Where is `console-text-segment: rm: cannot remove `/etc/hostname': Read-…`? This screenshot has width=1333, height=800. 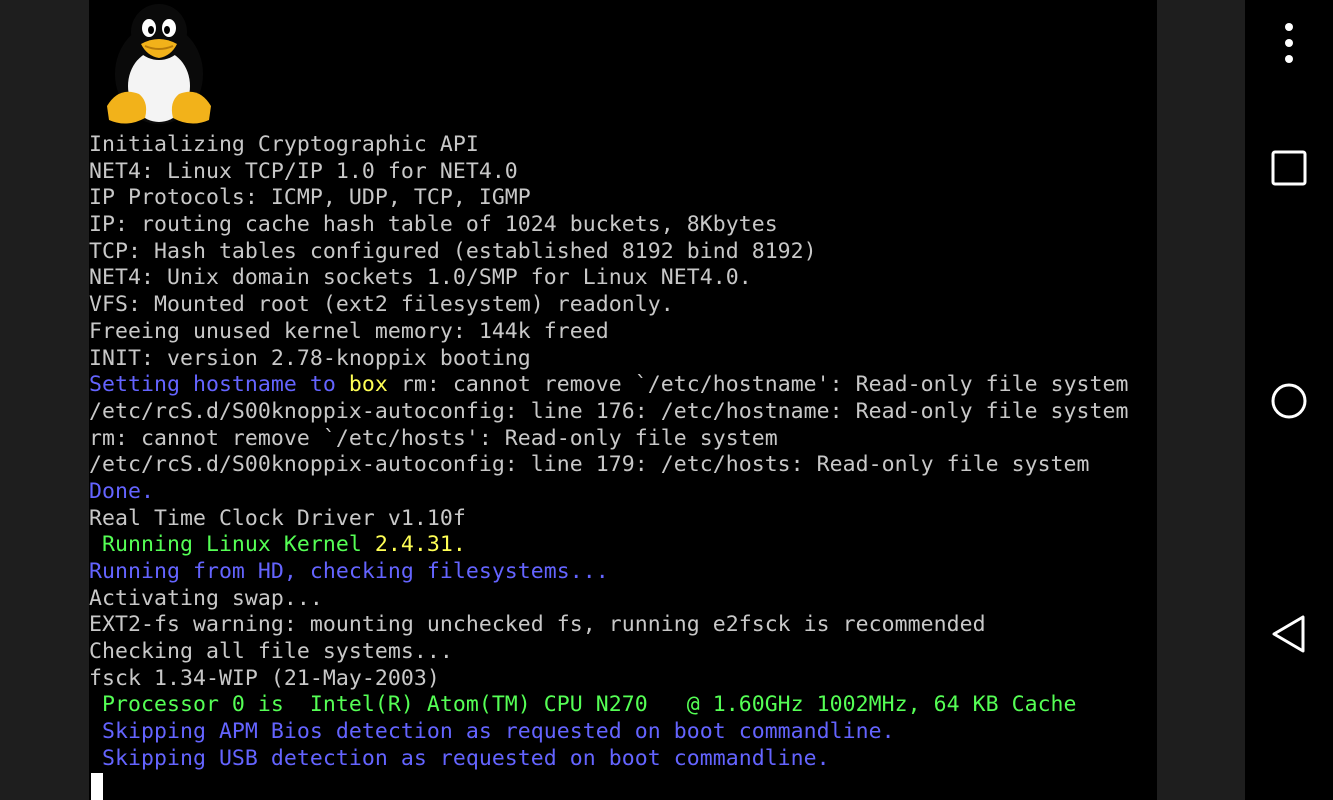
console-text-segment: rm: cannot remove `/etc/hostname': Read-… is located at coordinates (758, 385).